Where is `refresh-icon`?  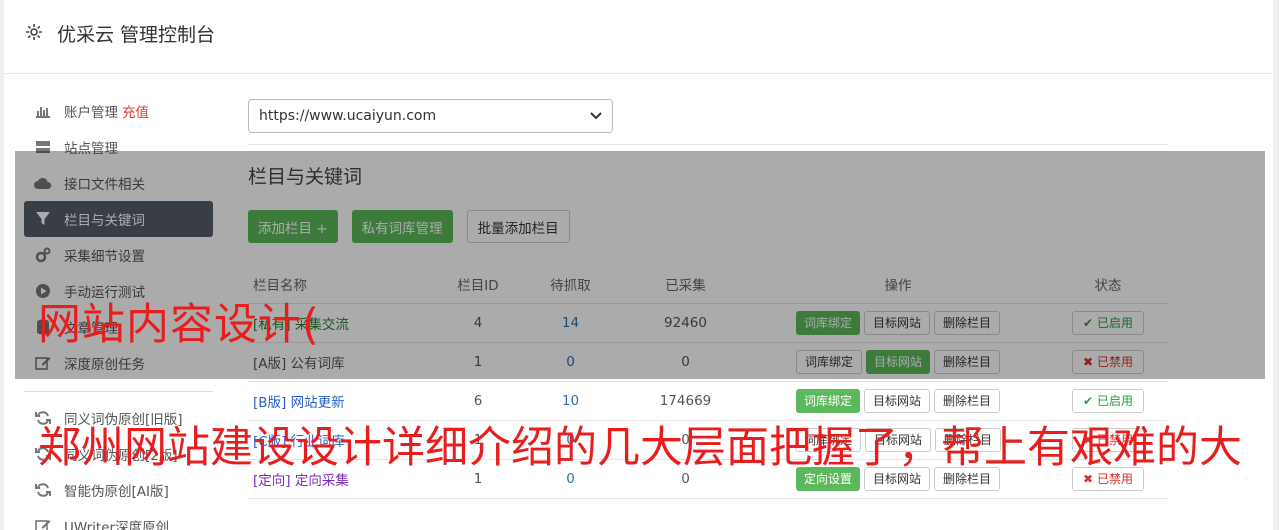 refresh-icon is located at coordinates (43, 490).